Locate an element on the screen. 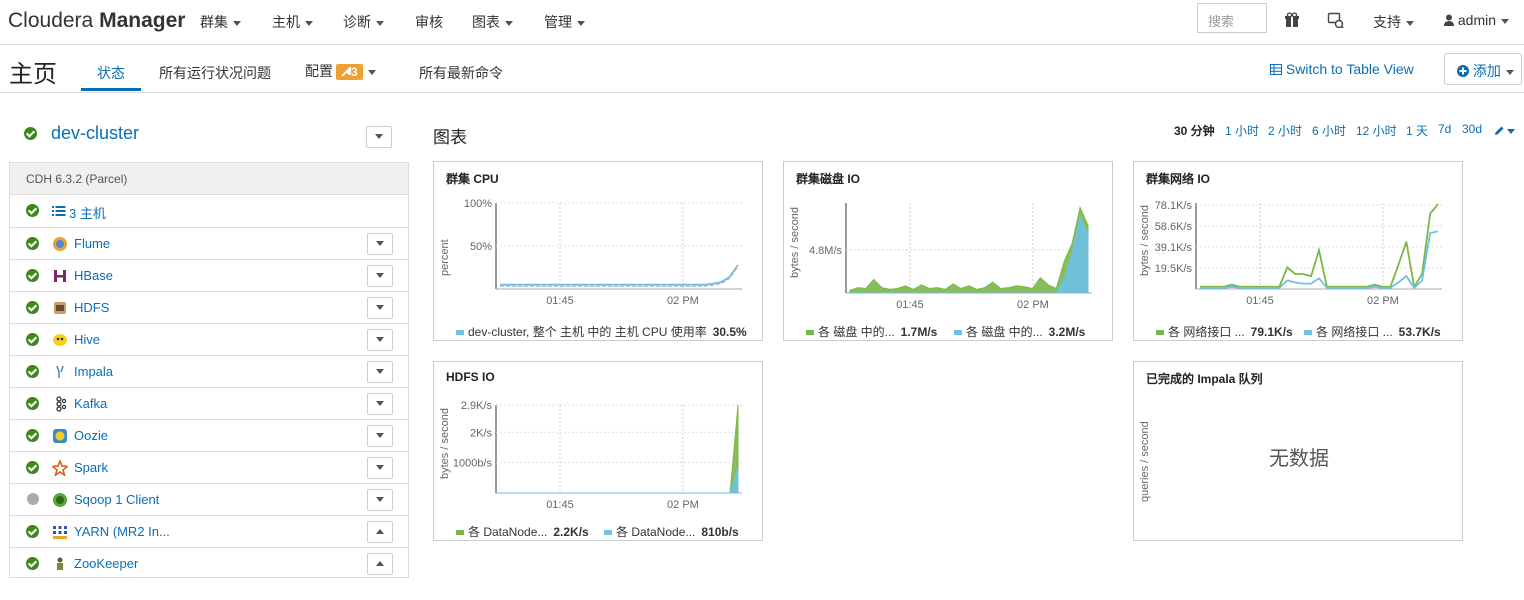  legend-item: 各 DataNode... 2.2K/s is located at coordinates (522, 531).